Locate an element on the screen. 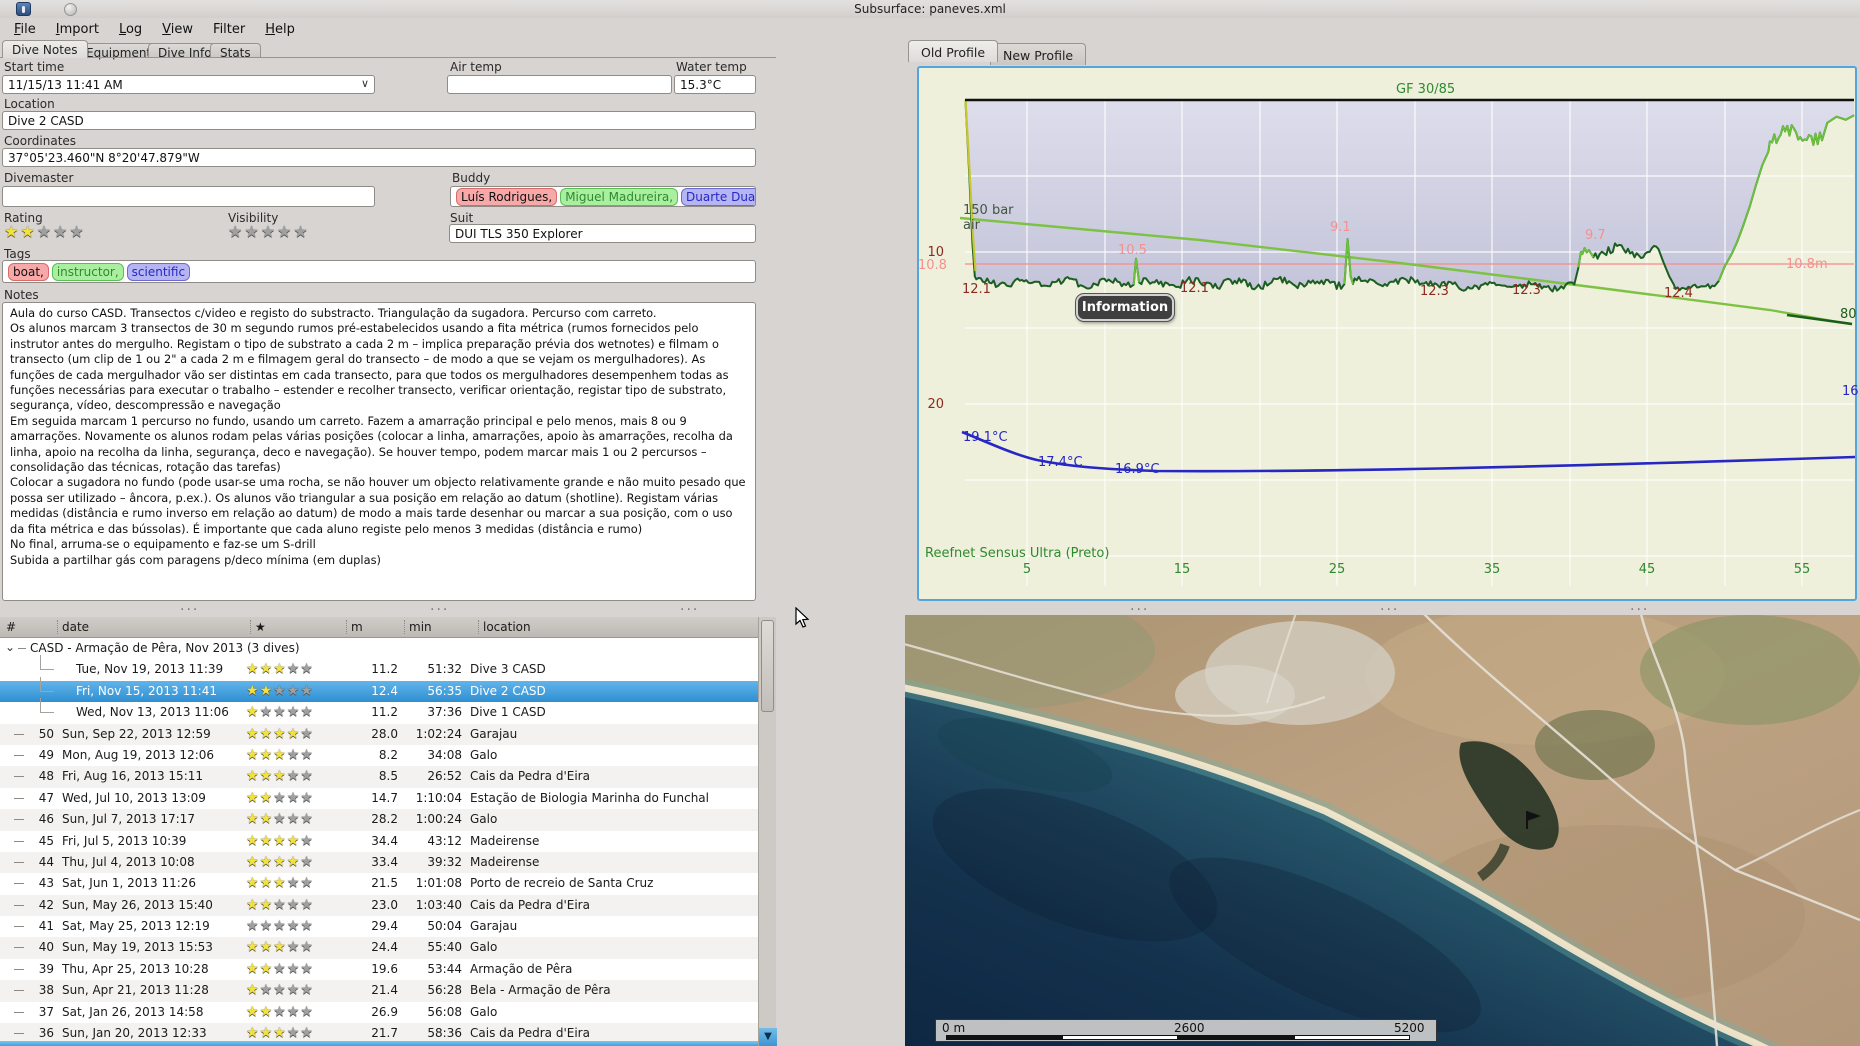  air-temp-input is located at coordinates (559, 84).